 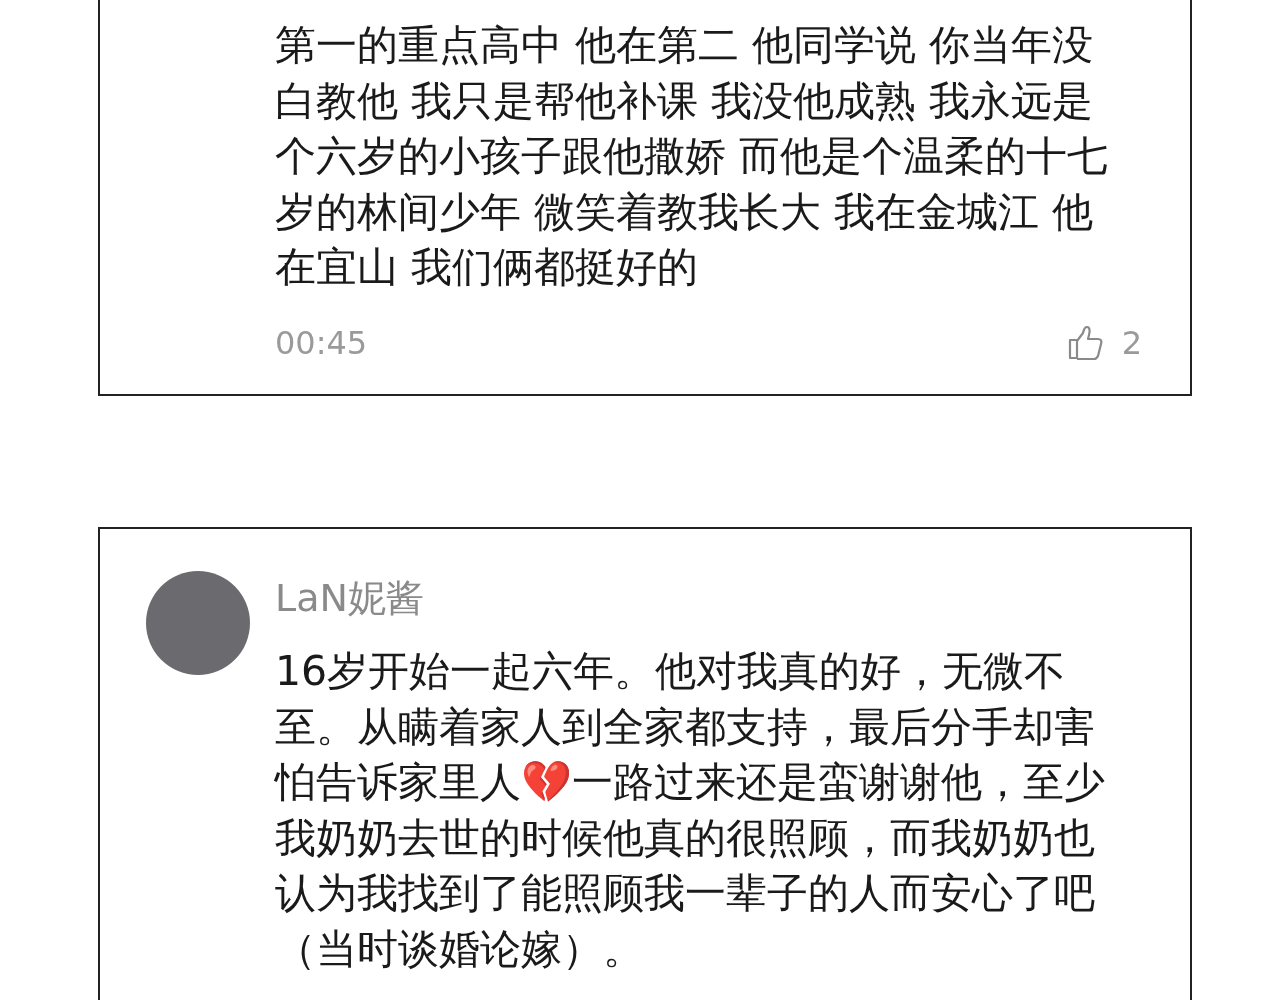 What do you see at coordinates (321, 342) in the screenshot?
I see `comment-time: 00:45` at bounding box center [321, 342].